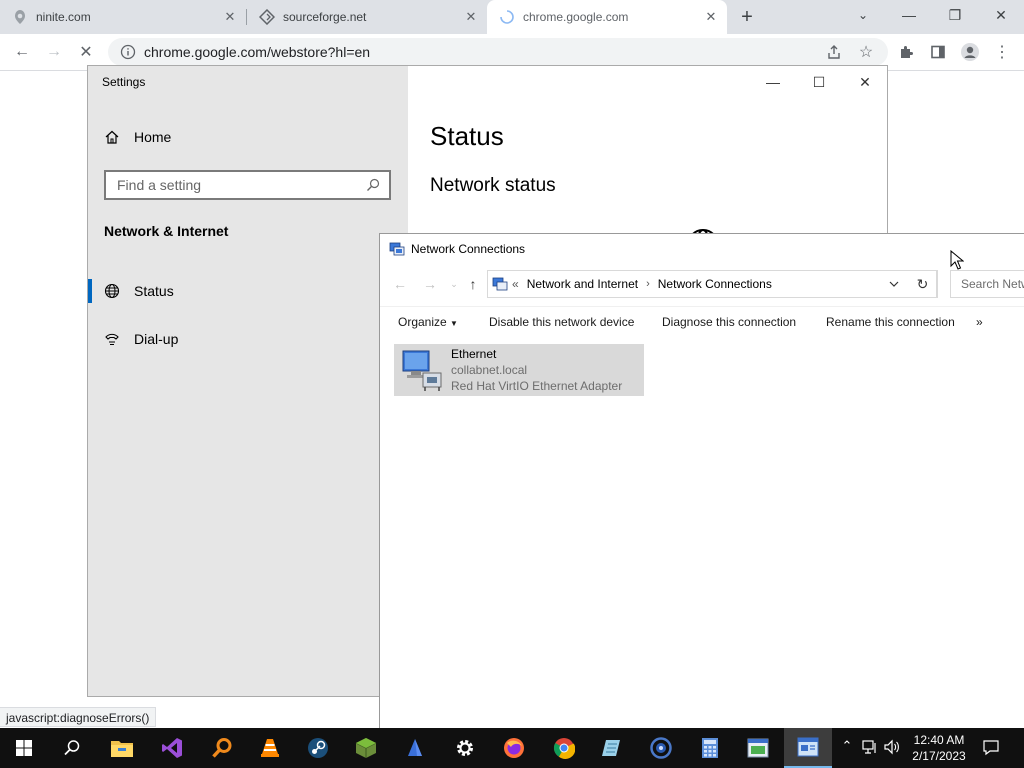 This screenshot has width=1024, height=768. Describe the element at coordinates (257, 52) in the screenshot. I see `url-text: chrome.google.com/webstore?hl=en` at that location.